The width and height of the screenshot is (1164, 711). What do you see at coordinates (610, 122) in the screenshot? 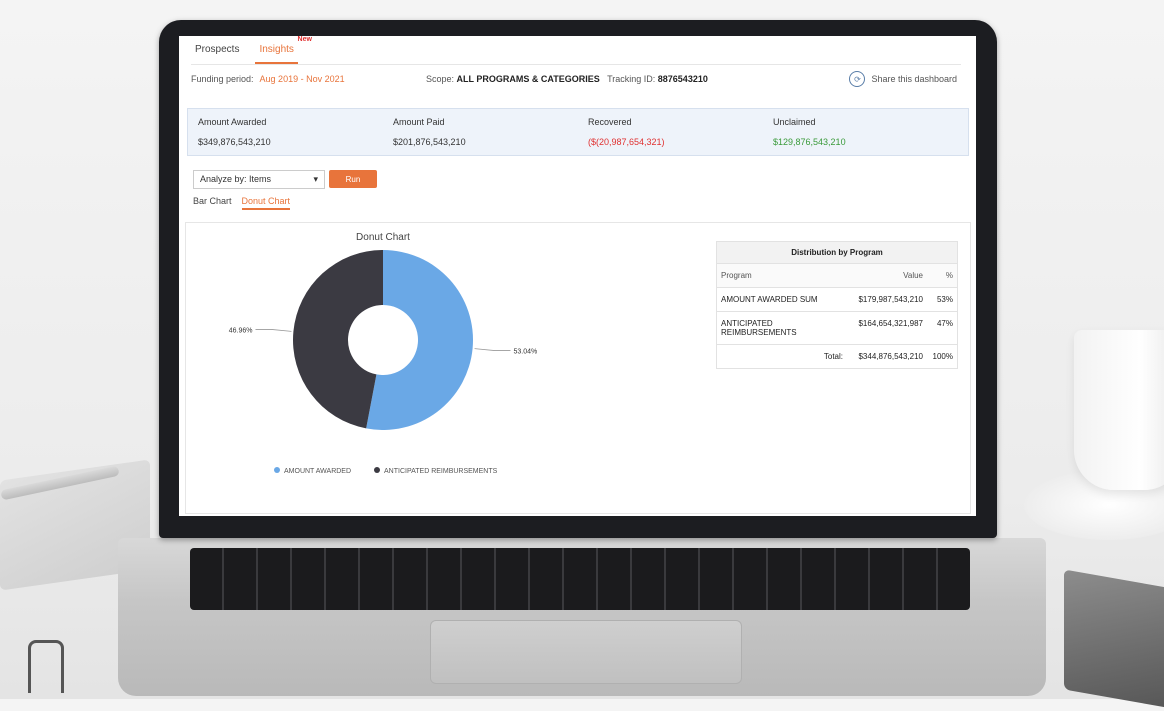
I see `summary-label: Recovered` at bounding box center [610, 122].